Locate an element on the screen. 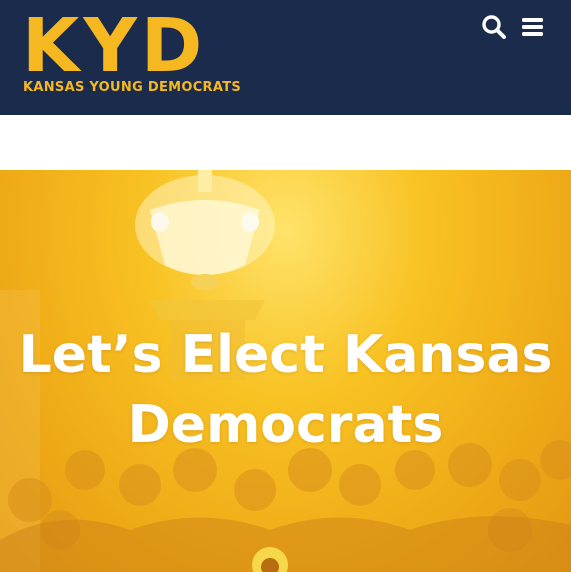 Image resolution: width=571 pixels, height=572 pixels. site-logo: KYD KANSAS YOUNG DEMOCRATS is located at coordinates (131, 51).